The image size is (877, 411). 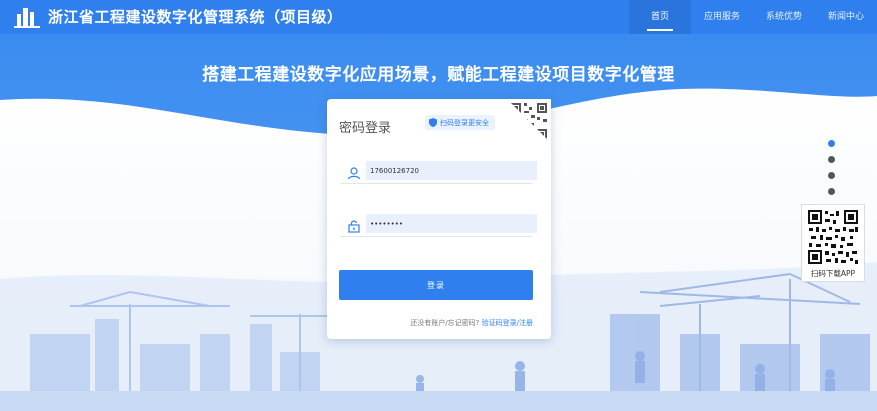 I want to click on password-field, so click(x=439, y=225).